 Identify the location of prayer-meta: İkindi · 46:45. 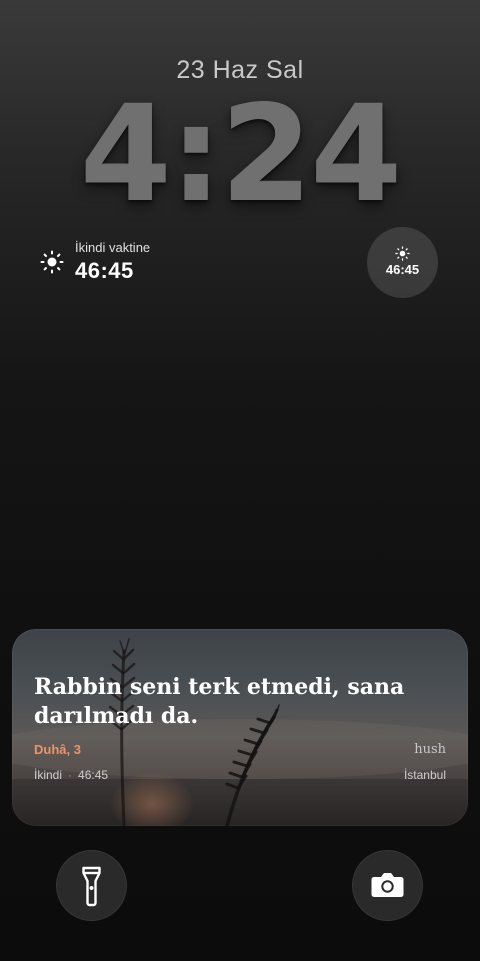
(71, 775).